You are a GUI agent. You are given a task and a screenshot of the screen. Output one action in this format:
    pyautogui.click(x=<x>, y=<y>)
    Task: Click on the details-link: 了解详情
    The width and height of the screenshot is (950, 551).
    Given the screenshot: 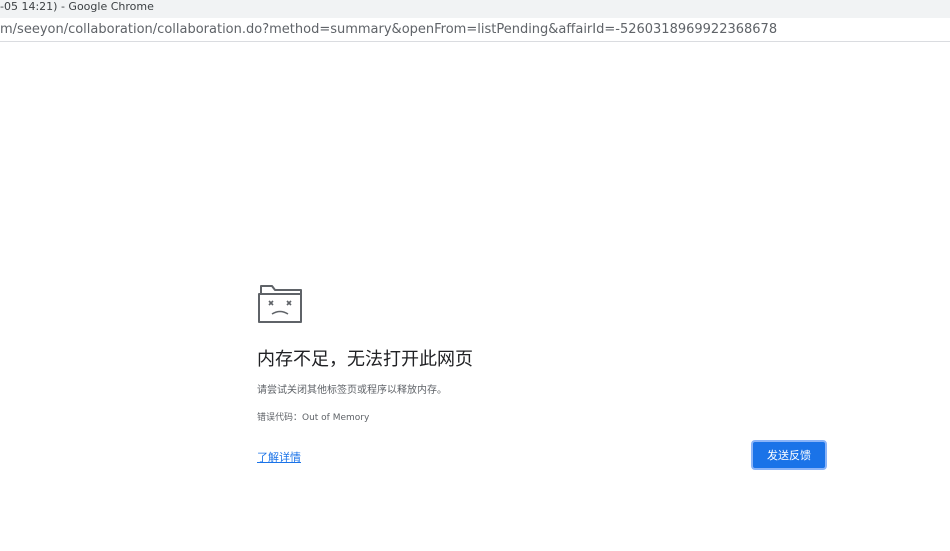 What is the action you would take?
    pyautogui.click(x=279, y=457)
    